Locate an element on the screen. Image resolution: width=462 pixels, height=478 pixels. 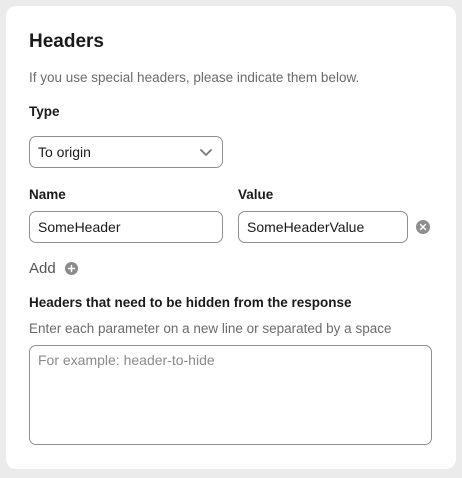
chevron-down-icon is located at coordinates (206, 152).